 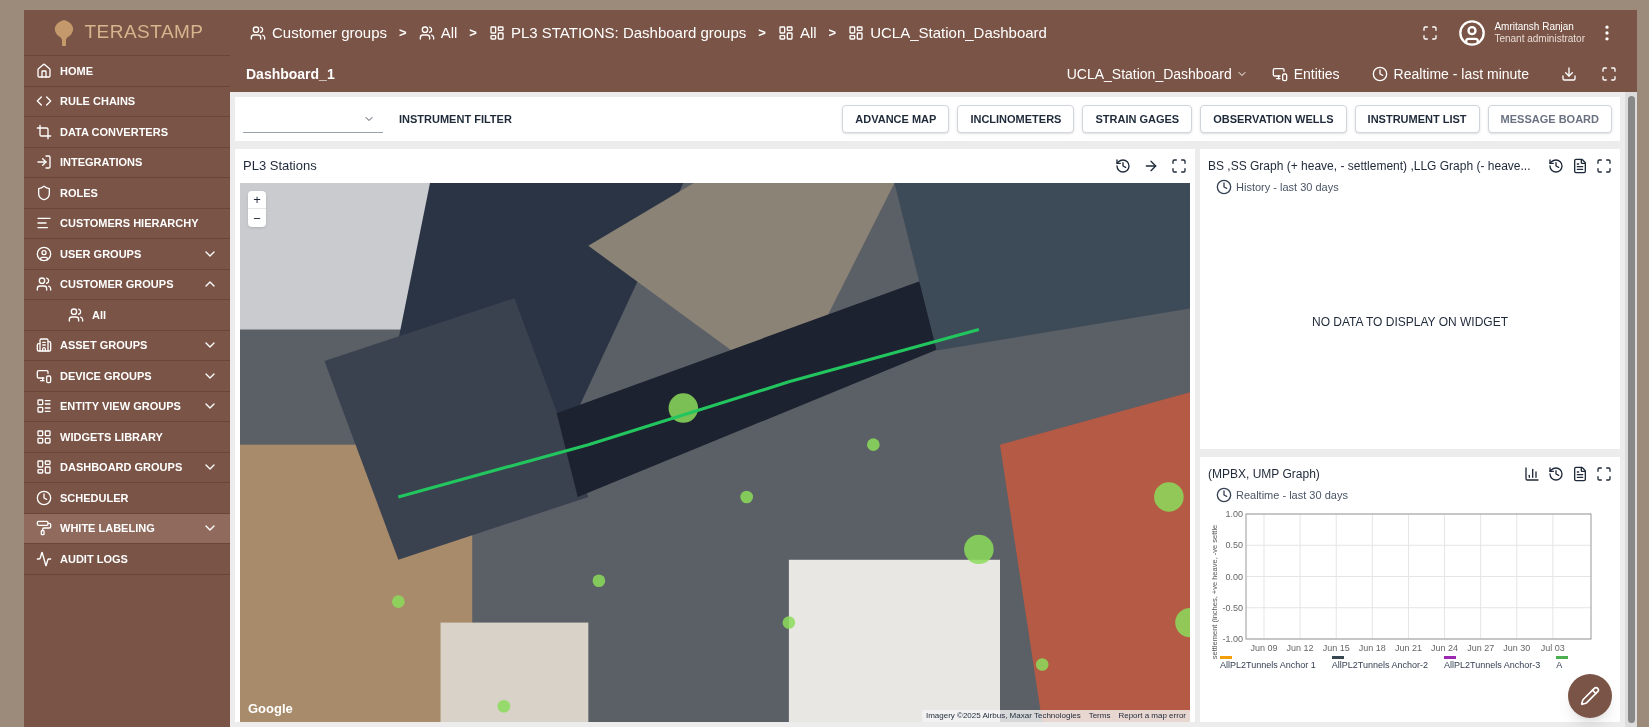 What do you see at coordinates (44, 70) in the screenshot?
I see `home-icon` at bounding box center [44, 70].